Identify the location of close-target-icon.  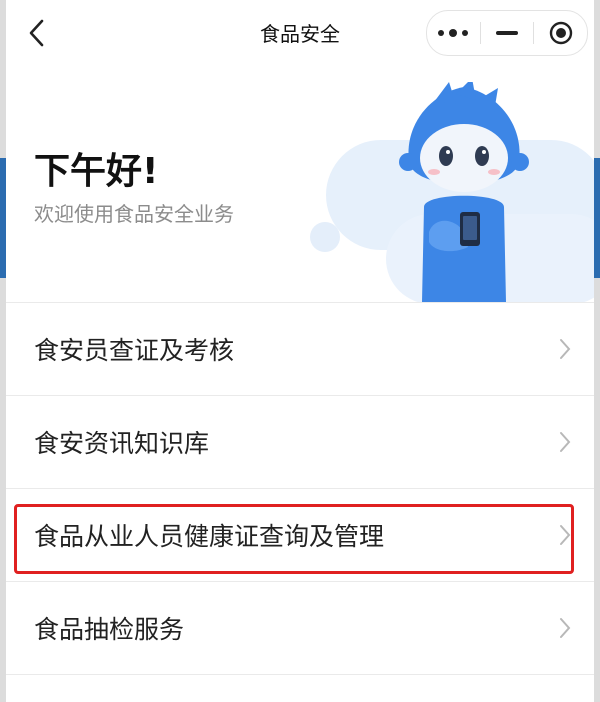
(560, 33).